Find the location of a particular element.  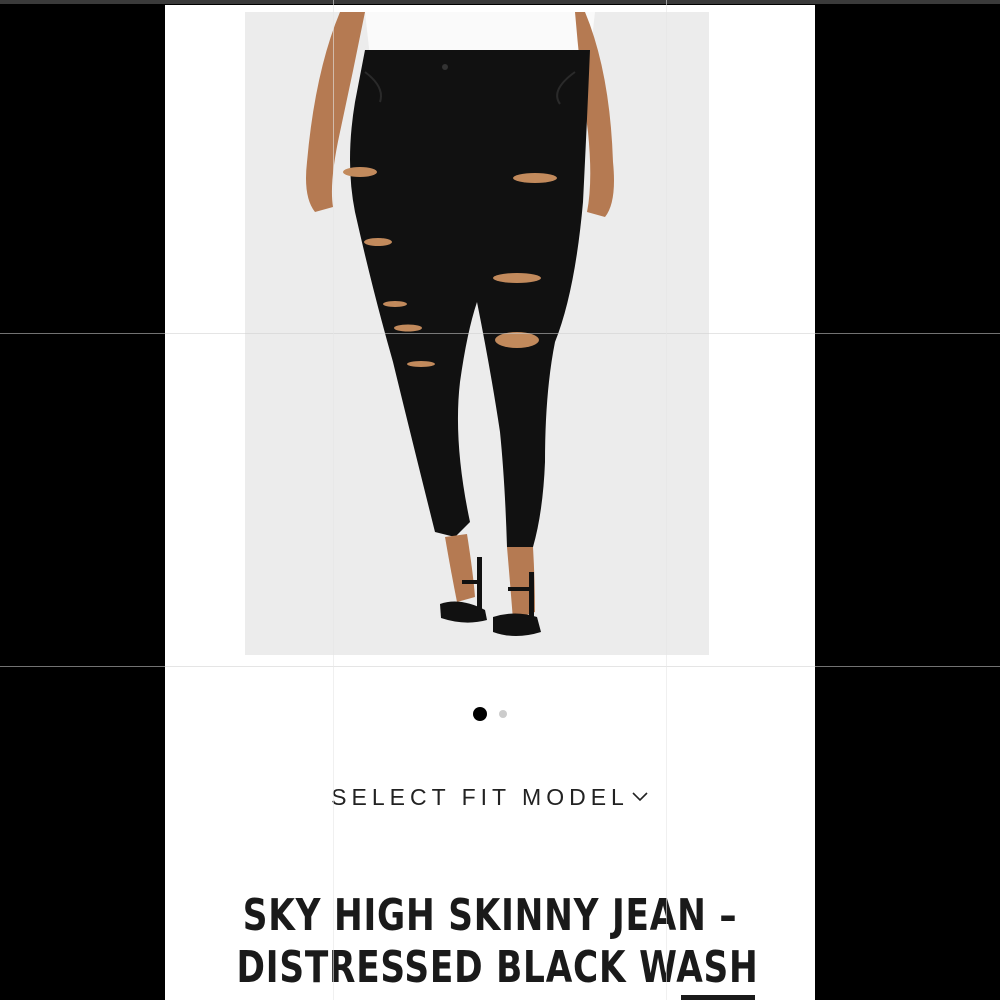

product-title-line-1: SKY HIGH SKINNY JEAN – is located at coordinates (490, 915).